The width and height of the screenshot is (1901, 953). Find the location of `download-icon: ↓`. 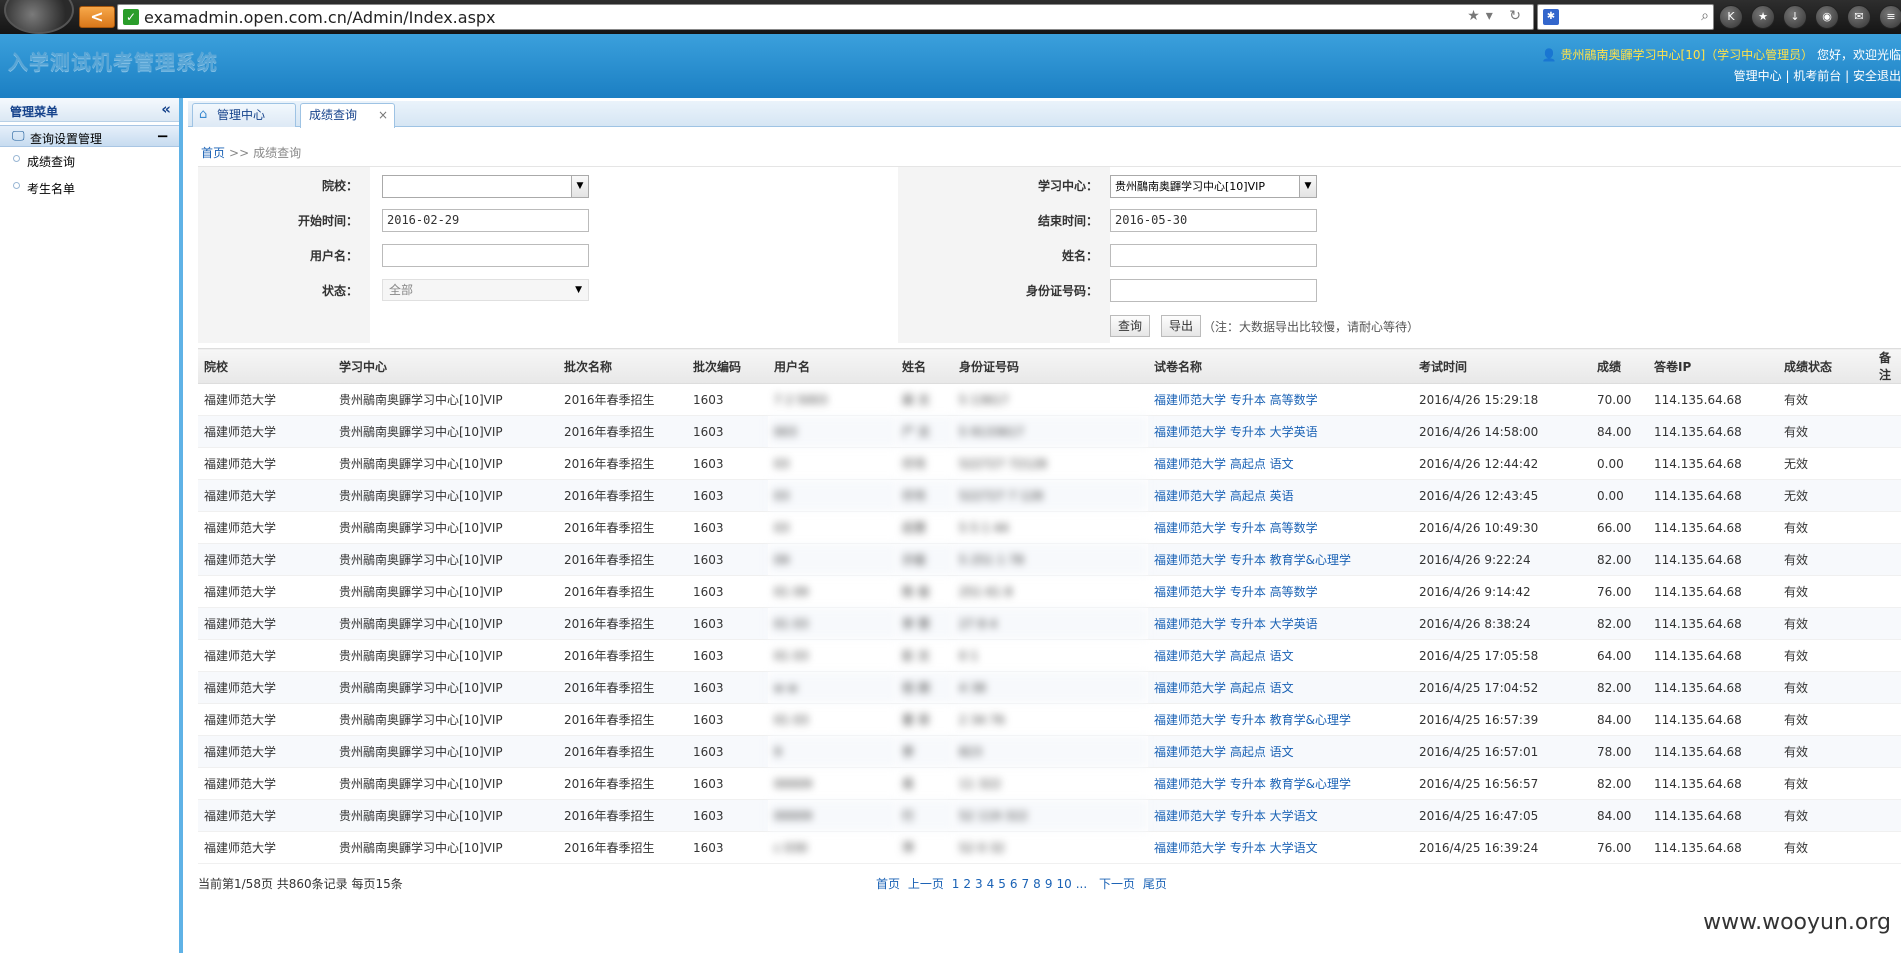

download-icon: ↓ is located at coordinates (1795, 17).